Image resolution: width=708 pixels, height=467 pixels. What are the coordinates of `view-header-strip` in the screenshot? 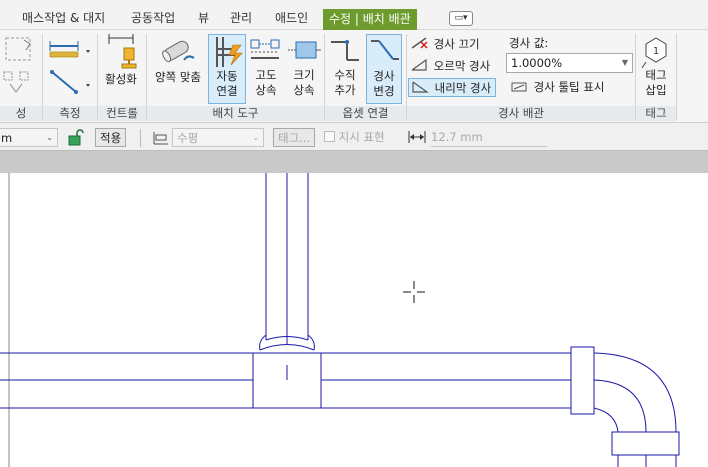 It's located at (354, 162).